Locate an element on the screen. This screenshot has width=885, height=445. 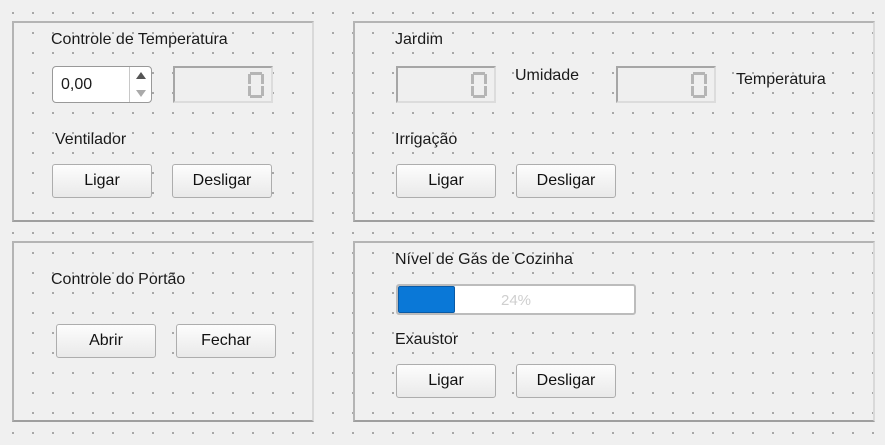
exhaust-on-button: Ligar is located at coordinates (446, 381).